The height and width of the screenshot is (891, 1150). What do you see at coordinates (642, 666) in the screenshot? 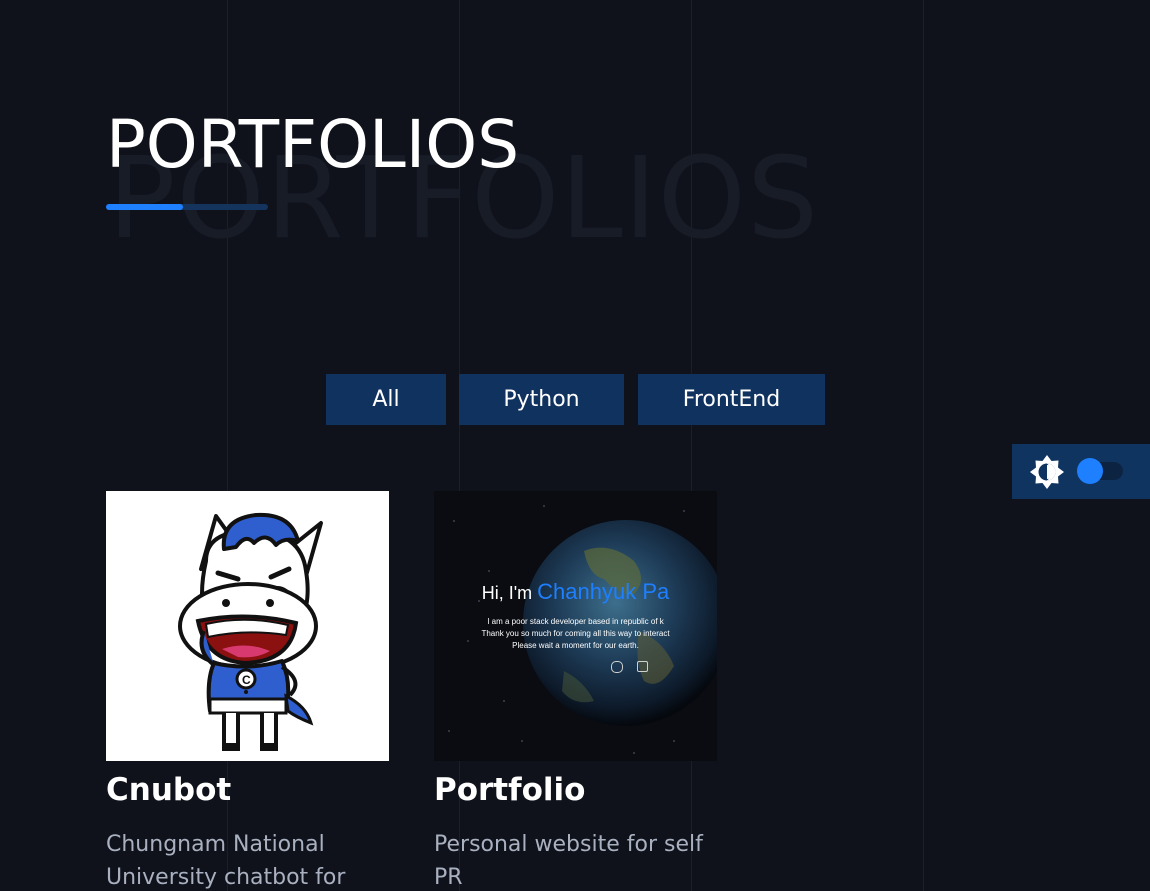
I see `instagram-icon` at bounding box center [642, 666].